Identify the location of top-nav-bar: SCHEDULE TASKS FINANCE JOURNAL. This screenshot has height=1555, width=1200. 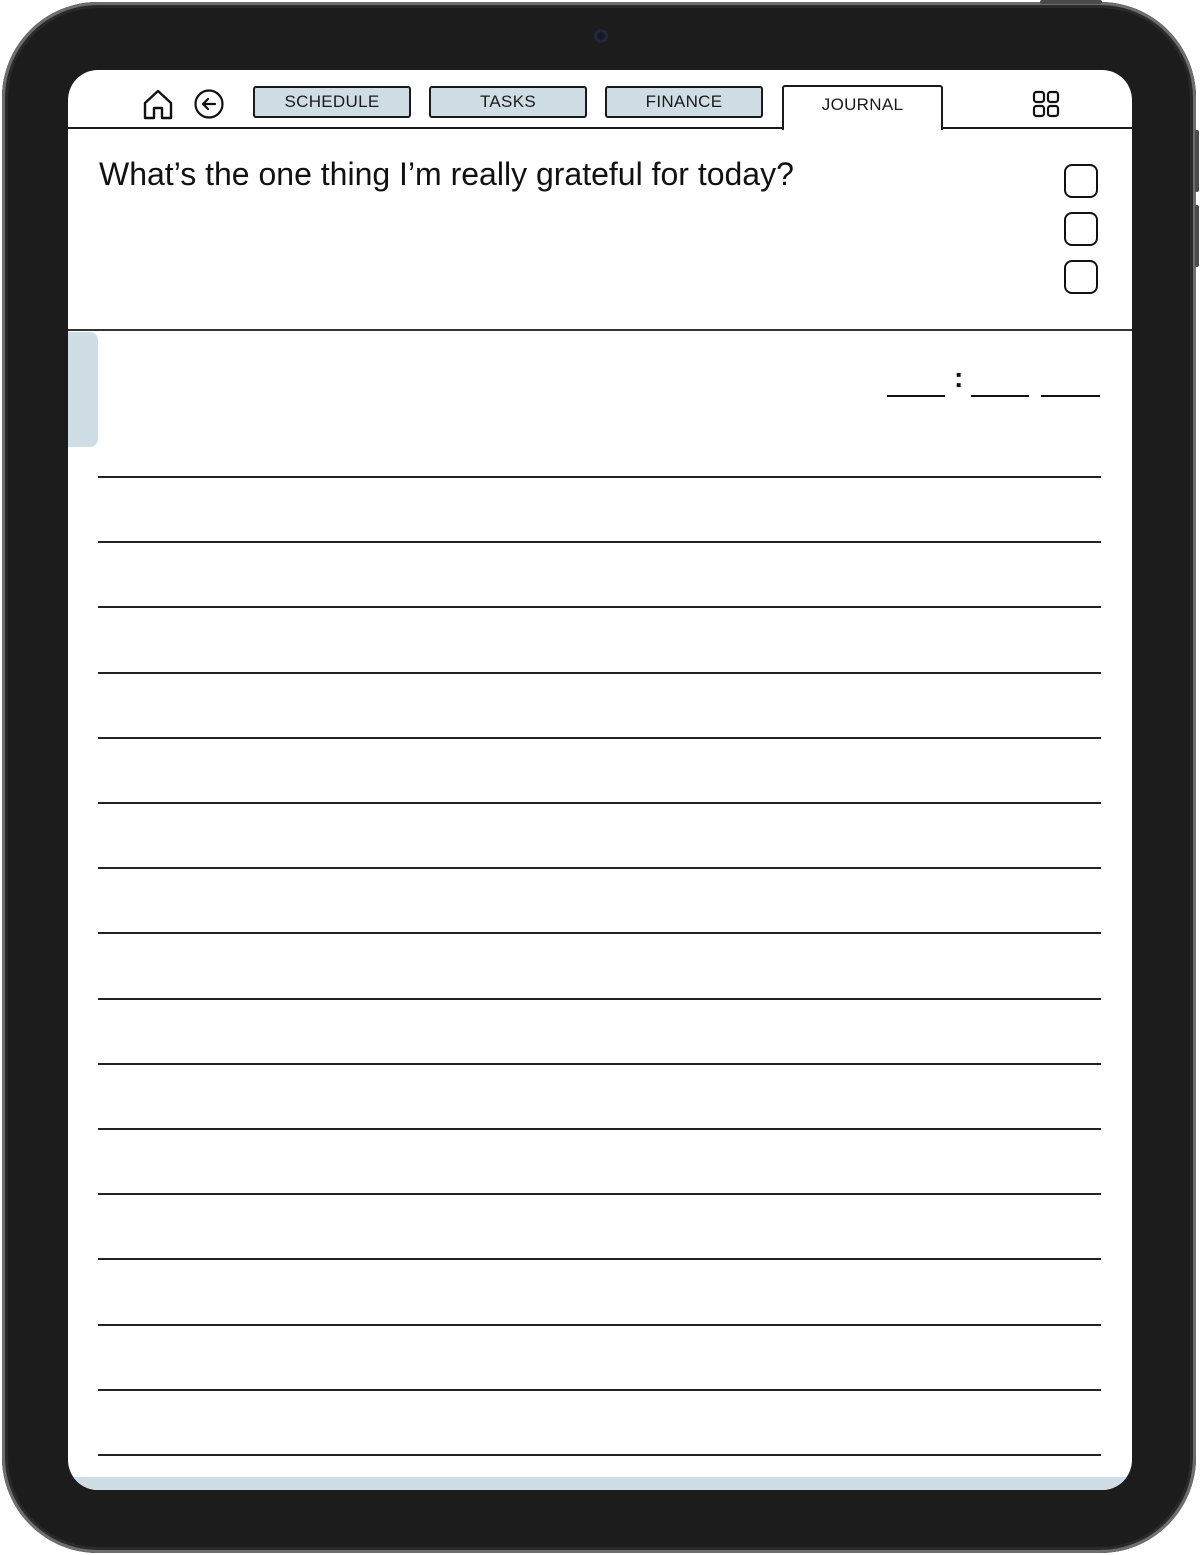
(600, 100).